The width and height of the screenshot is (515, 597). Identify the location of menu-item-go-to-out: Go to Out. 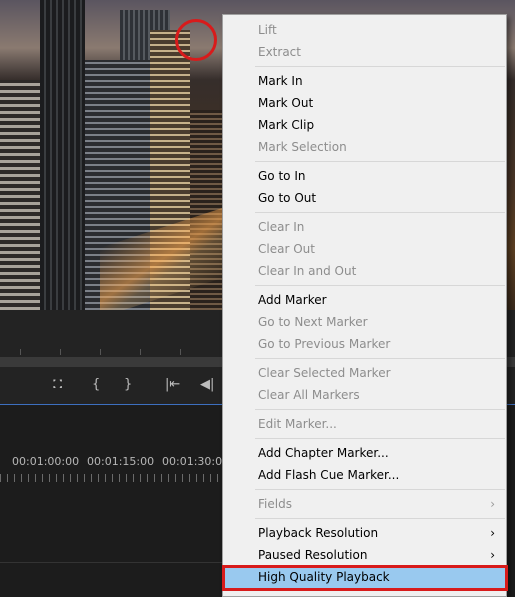
(365, 198).